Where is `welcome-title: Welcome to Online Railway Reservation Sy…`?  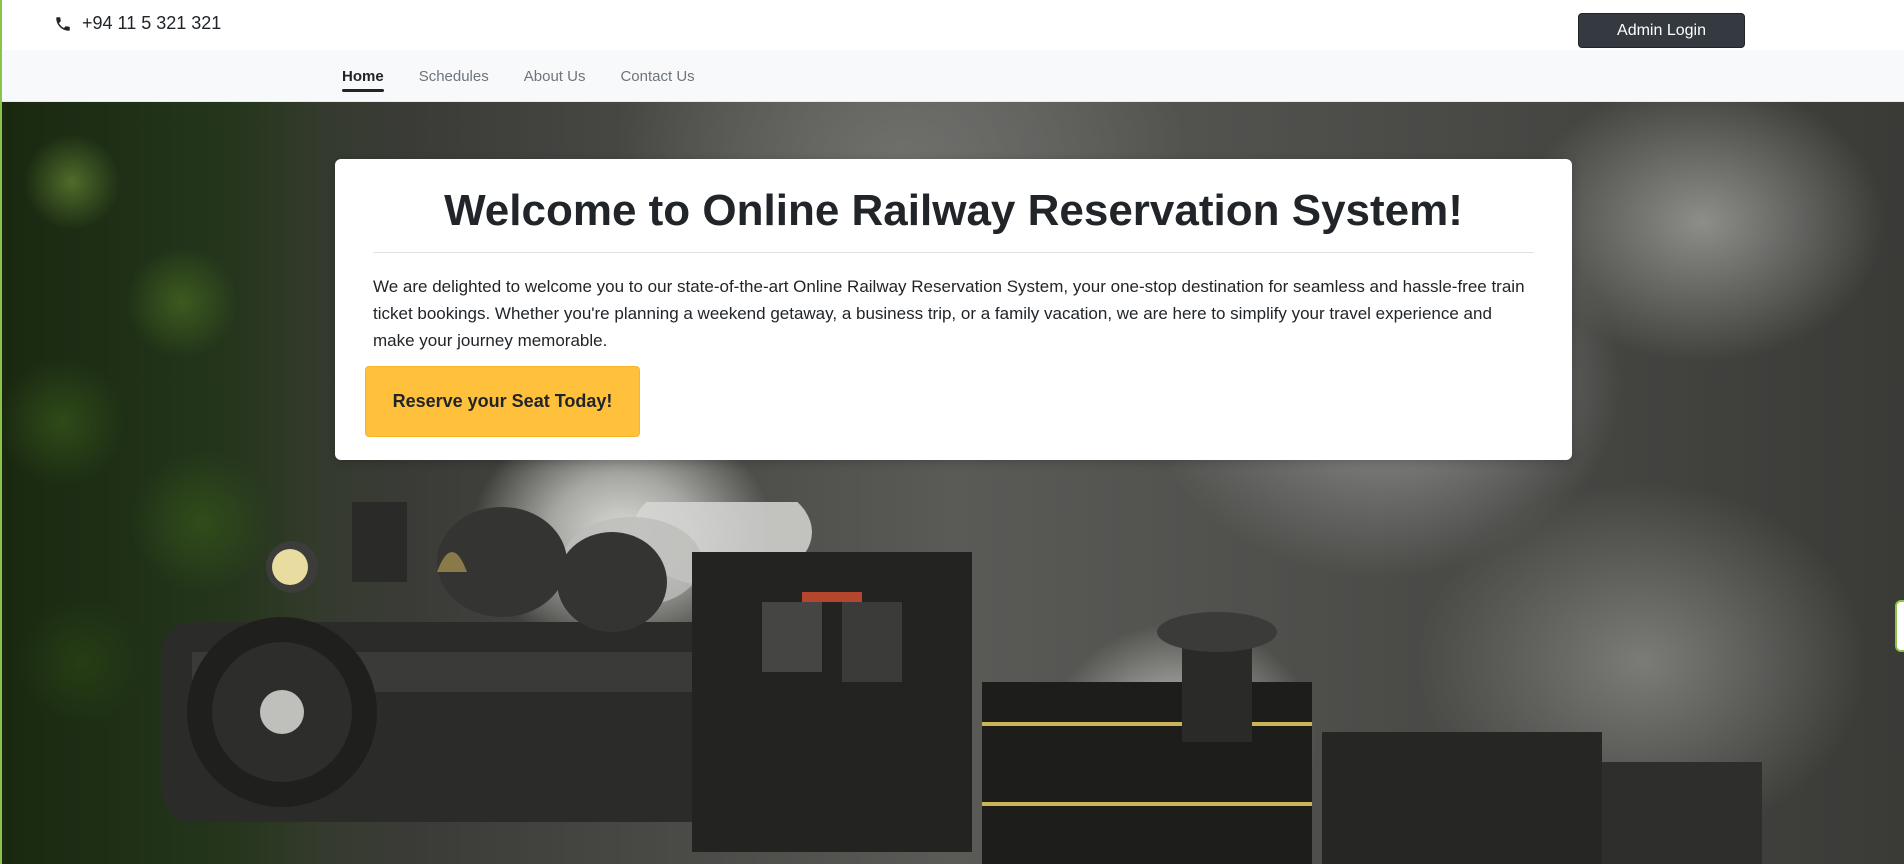 welcome-title: Welcome to Online Railway Reservation Sy… is located at coordinates (953, 210).